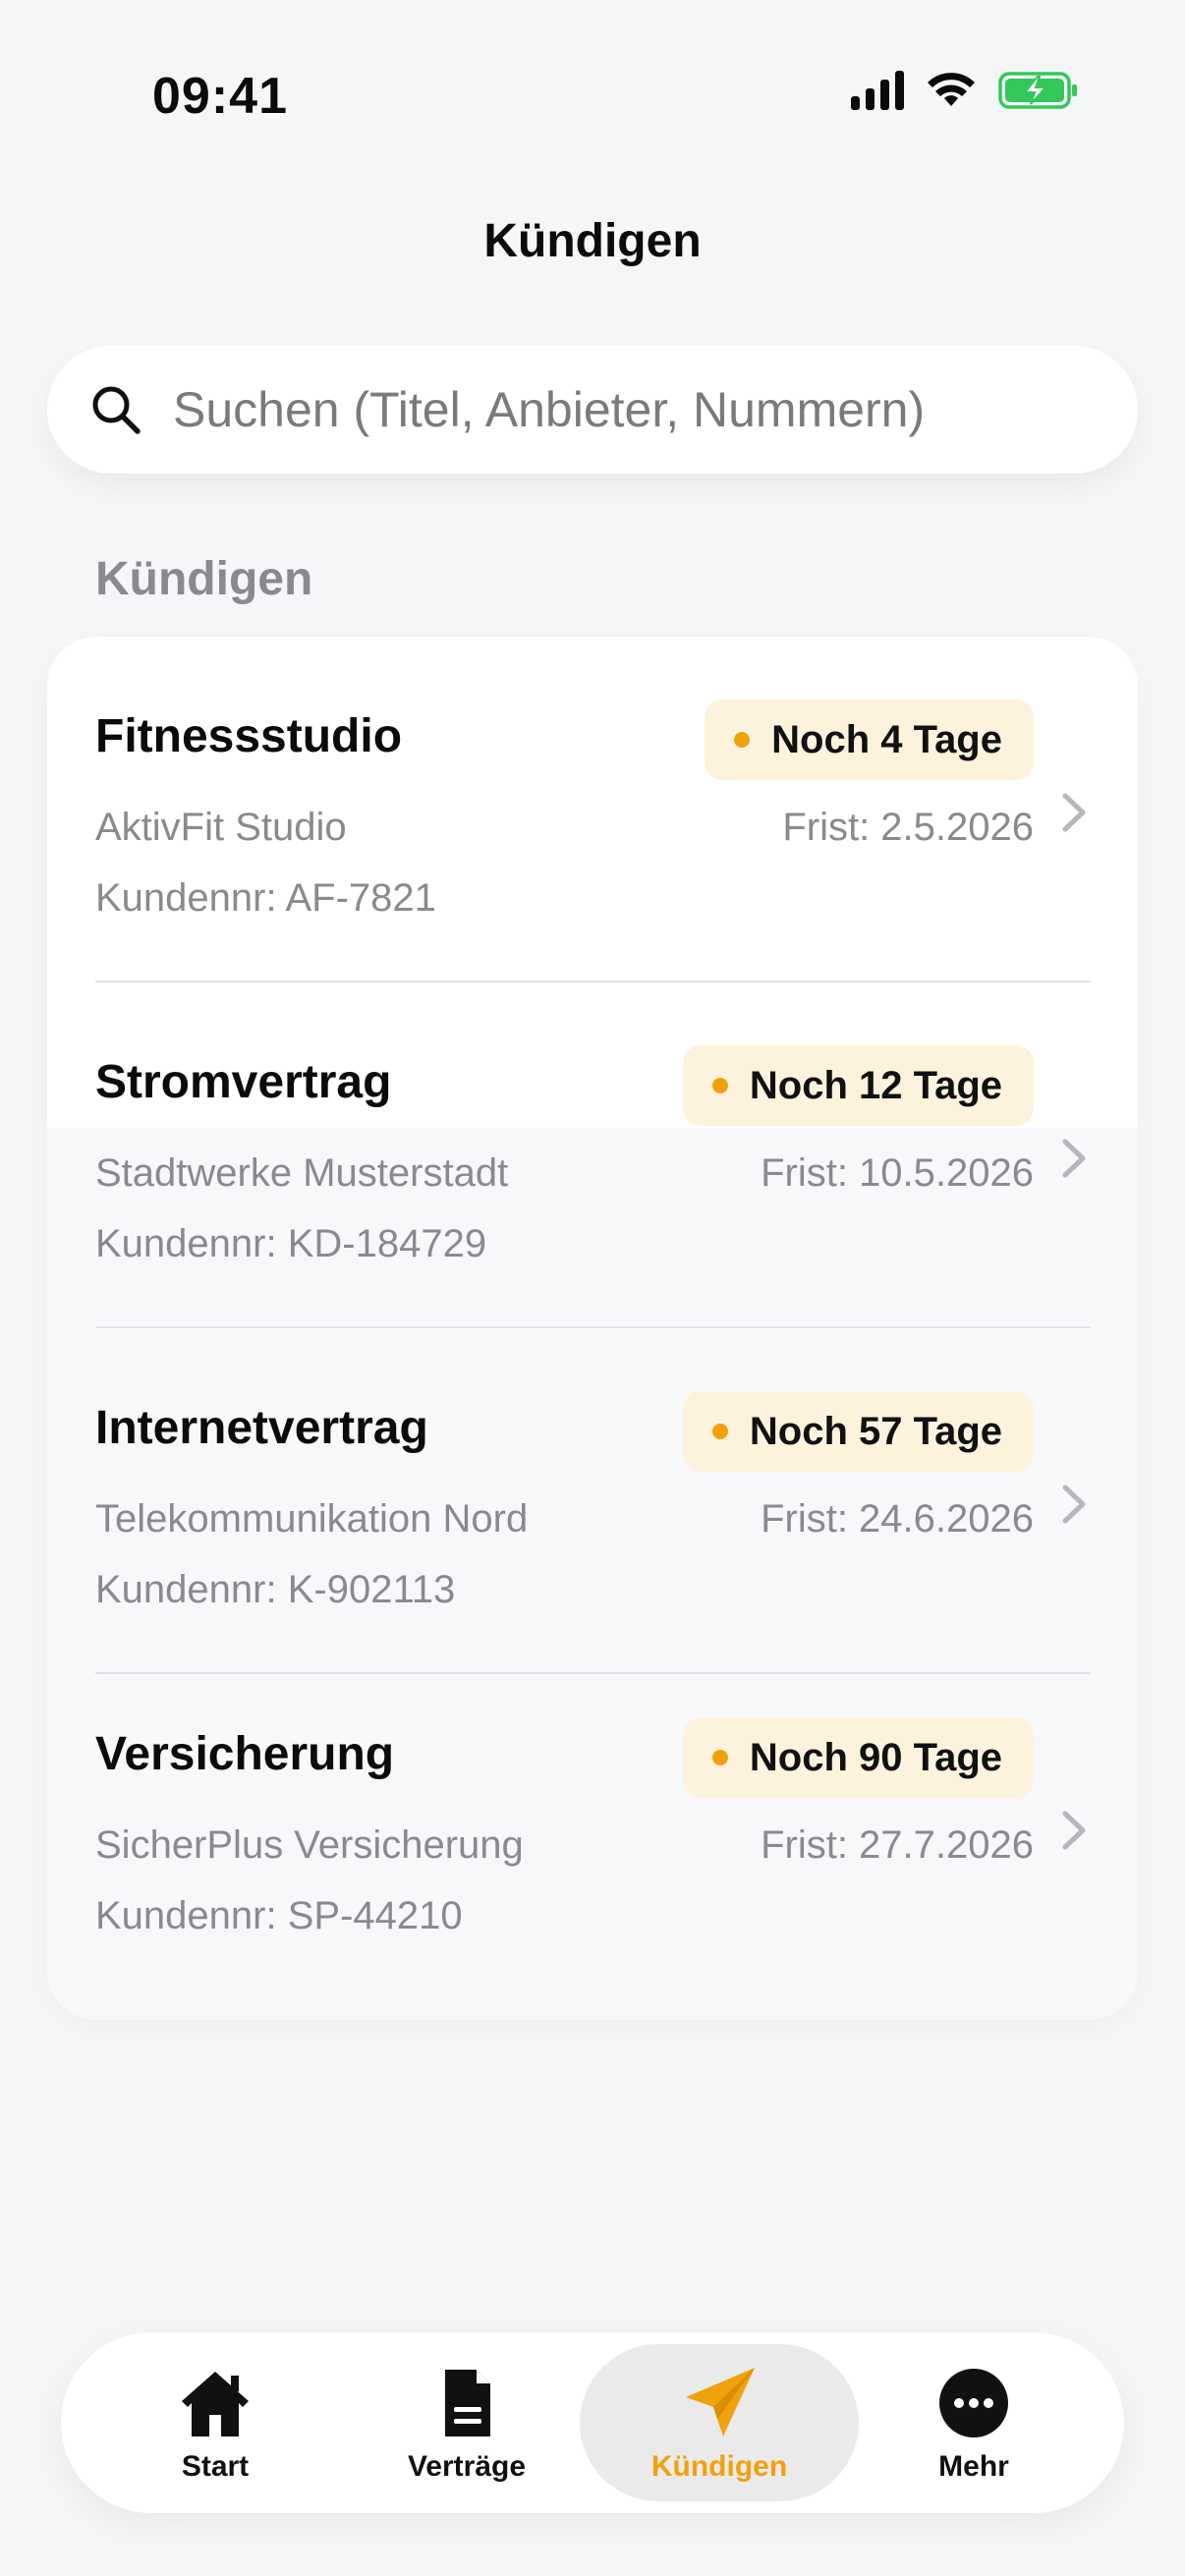 This screenshot has width=1185, height=2576. I want to click on status-bar: 09:41, so click(592, 98).